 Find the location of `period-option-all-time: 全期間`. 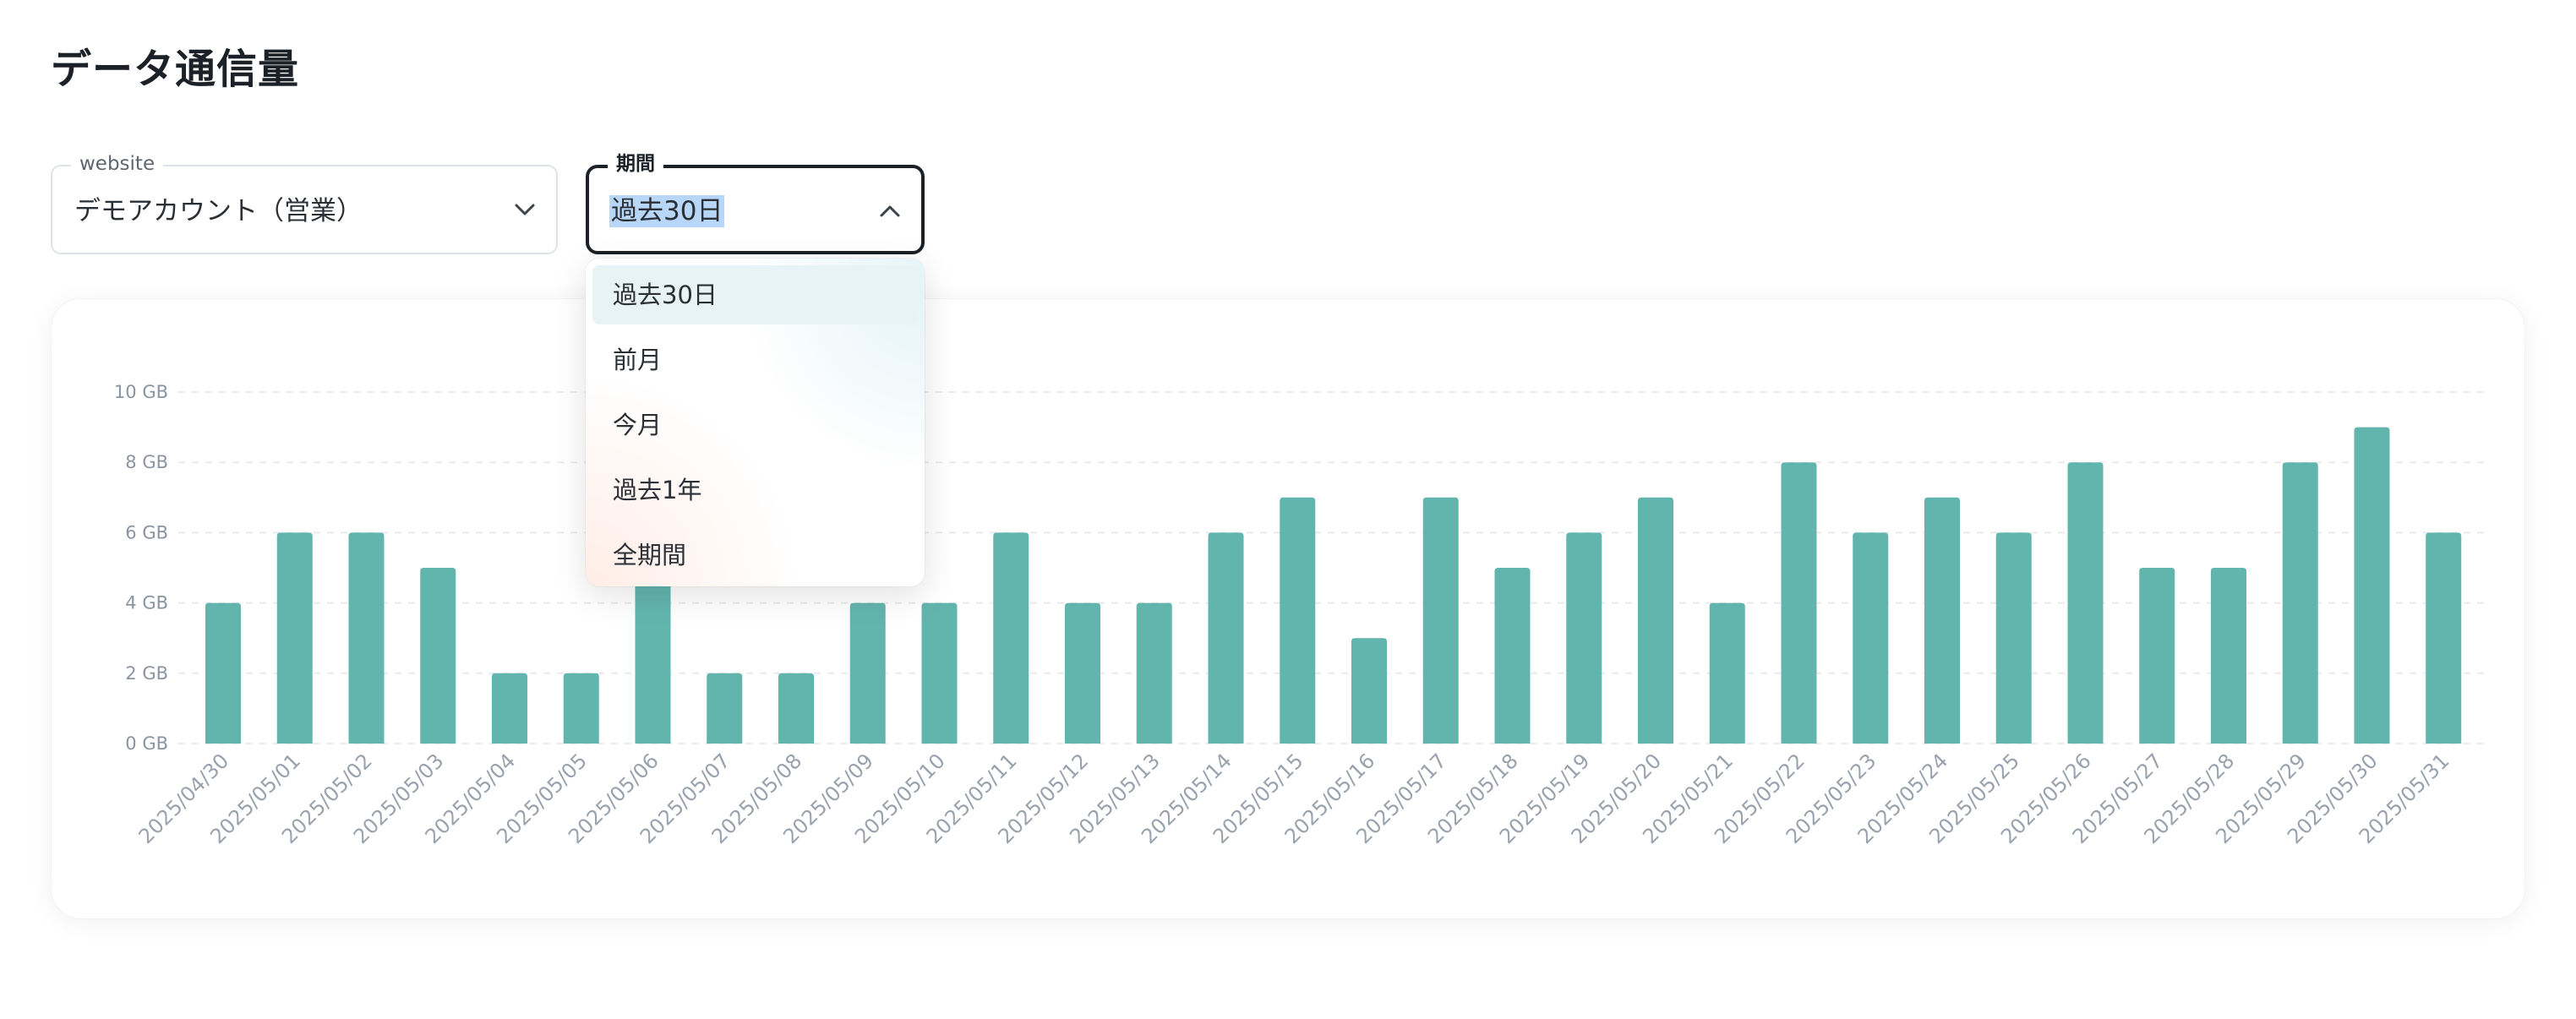

period-option-all-time: 全期間 is located at coordinates (755, 555).